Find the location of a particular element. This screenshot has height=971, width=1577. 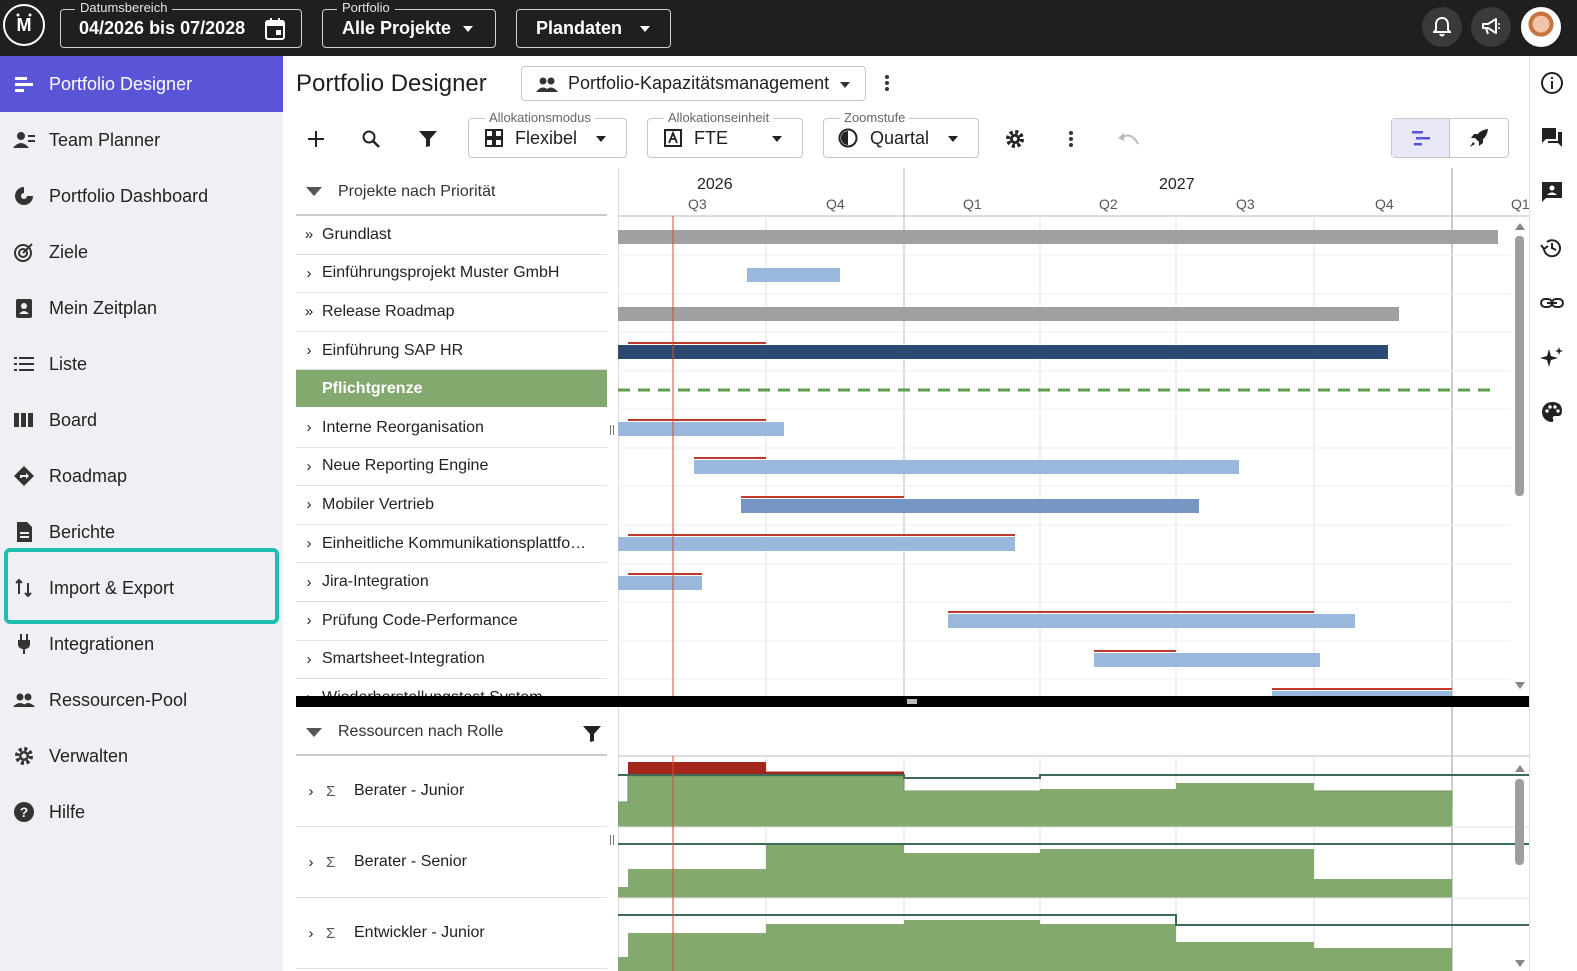

sidebar-item-portfolio-designer: Portfolio Designer is located at coordinates (141, 84).